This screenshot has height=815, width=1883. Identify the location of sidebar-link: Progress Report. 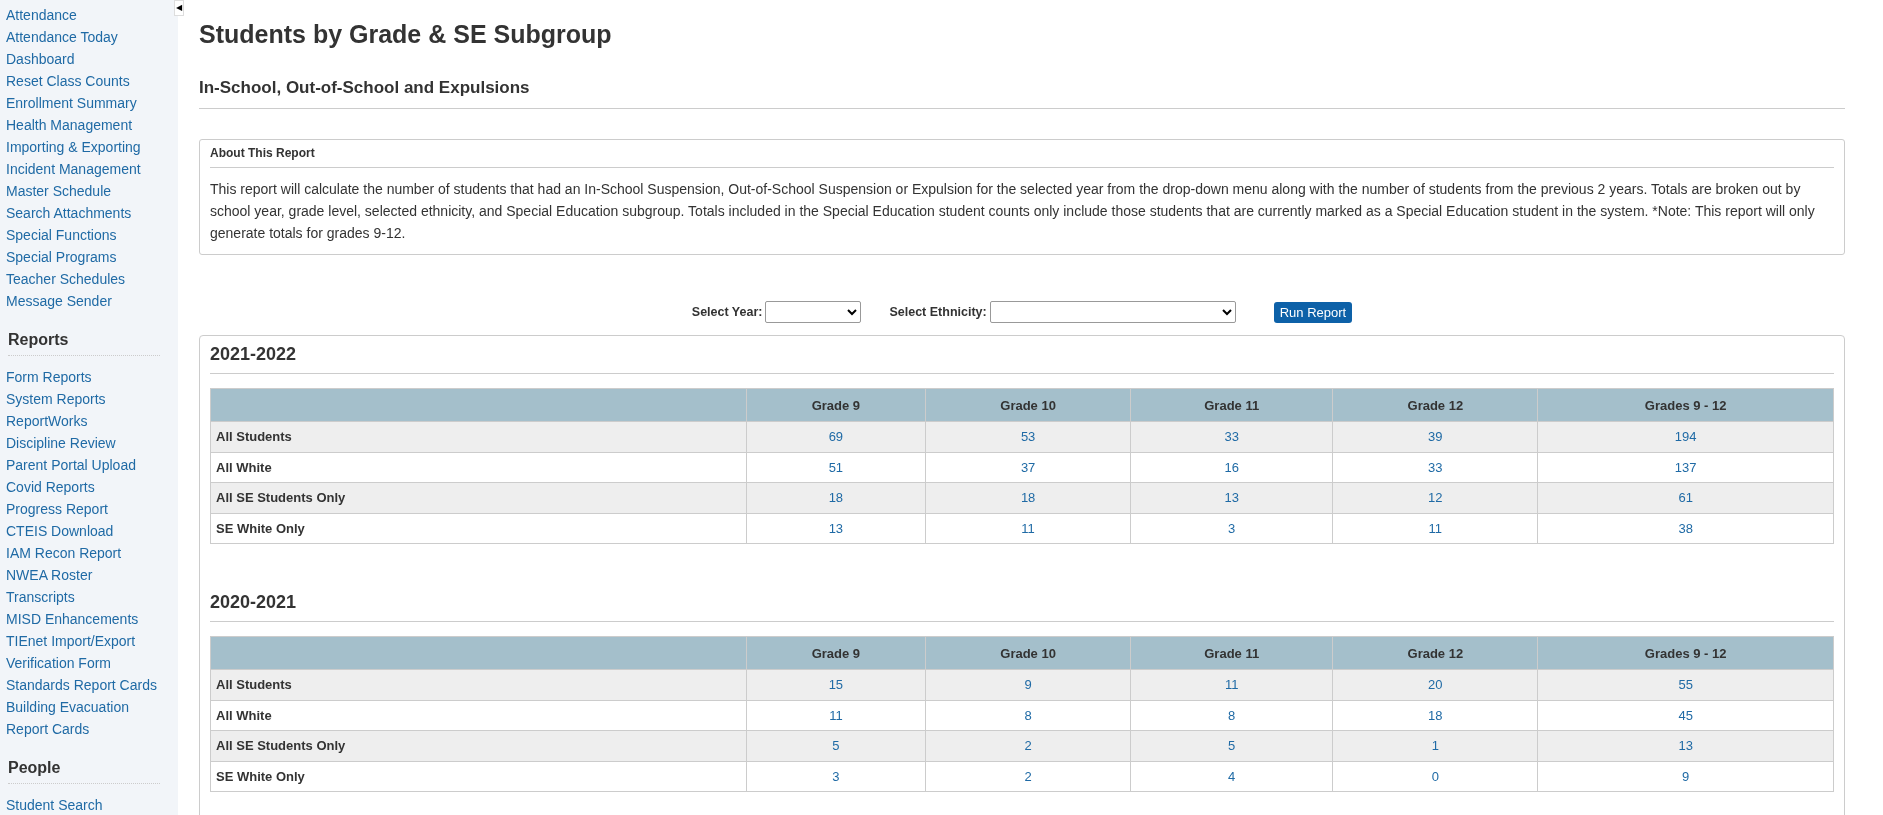
(57, 509).